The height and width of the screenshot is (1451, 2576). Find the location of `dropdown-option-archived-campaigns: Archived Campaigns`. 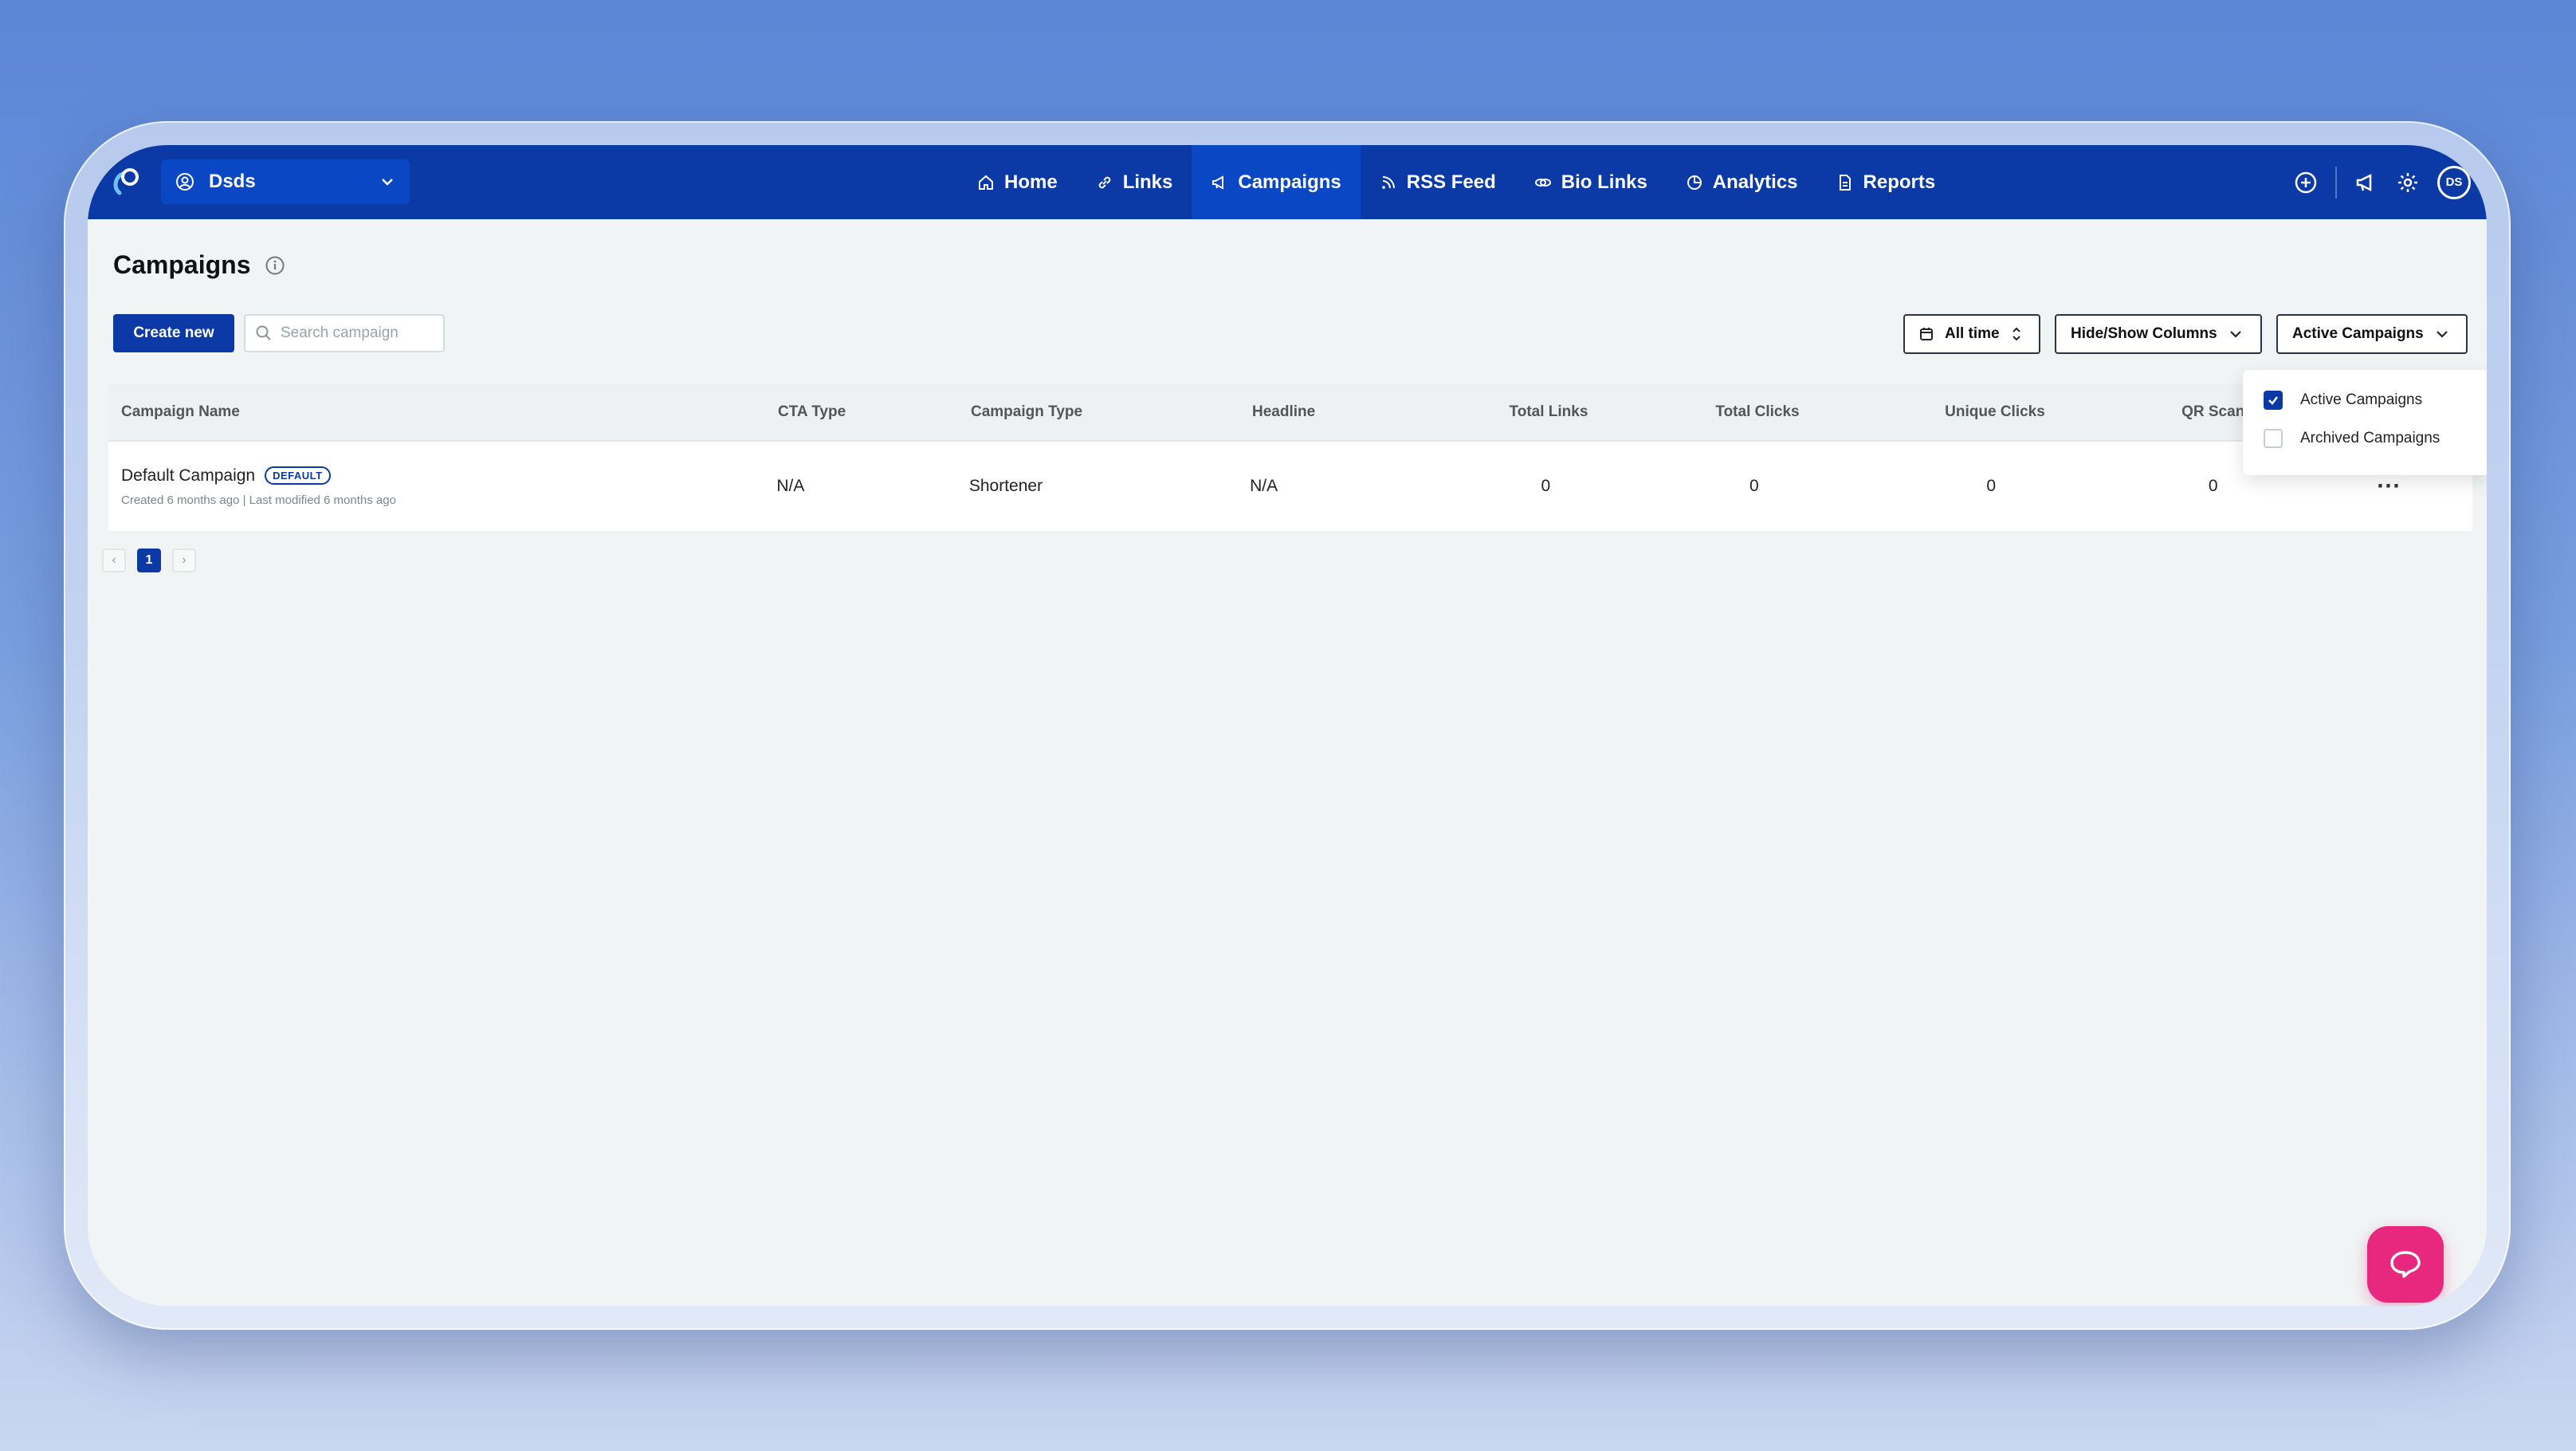

dropdown-option-archived-campaigns: Archived Campaigns is located at coordinates (2366, 438).